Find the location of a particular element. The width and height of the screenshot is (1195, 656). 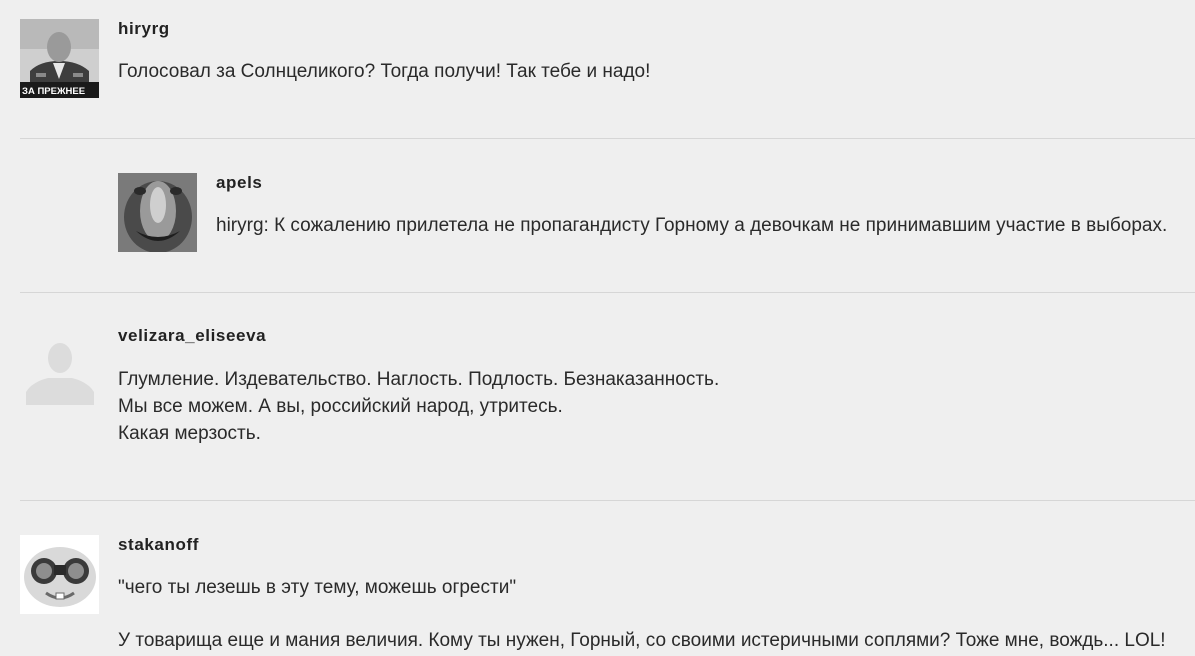

comment-username: apels is located at coordinates (239, 183).